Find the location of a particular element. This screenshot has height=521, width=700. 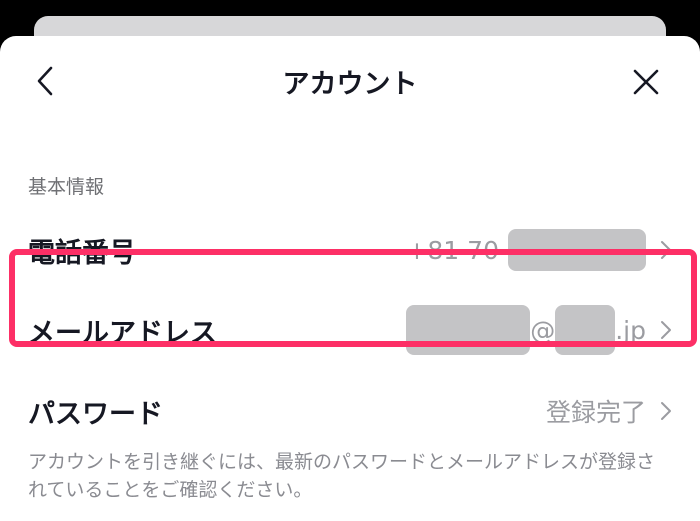

email-suffix: .jp is located at coordinates (630, 330).